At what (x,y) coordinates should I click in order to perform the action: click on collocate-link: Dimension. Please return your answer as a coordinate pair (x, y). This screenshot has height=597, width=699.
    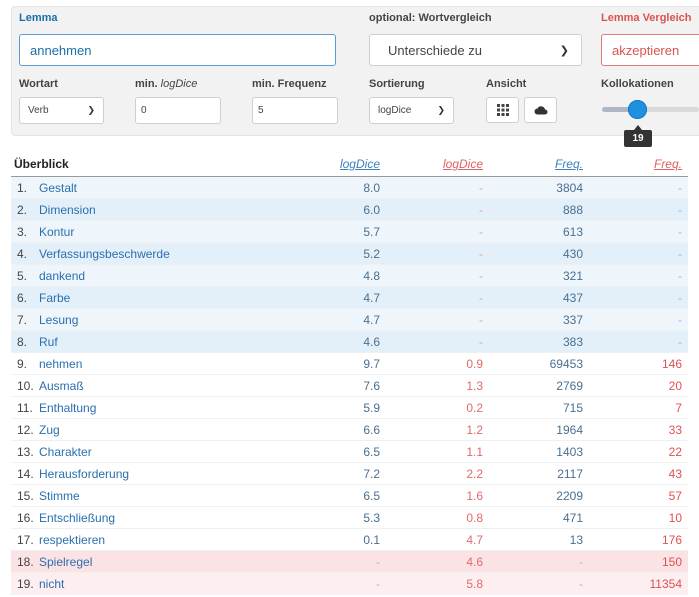
    Looking at the image, I should click on (67, 210).